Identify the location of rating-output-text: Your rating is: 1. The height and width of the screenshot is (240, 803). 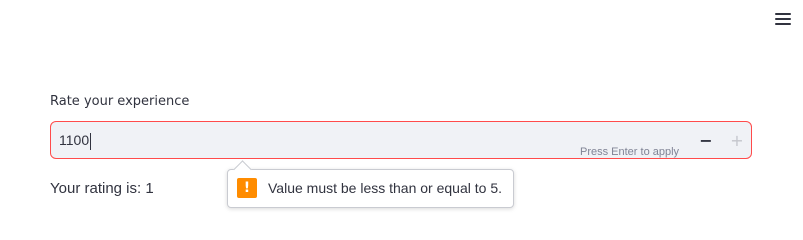
(102, 188).